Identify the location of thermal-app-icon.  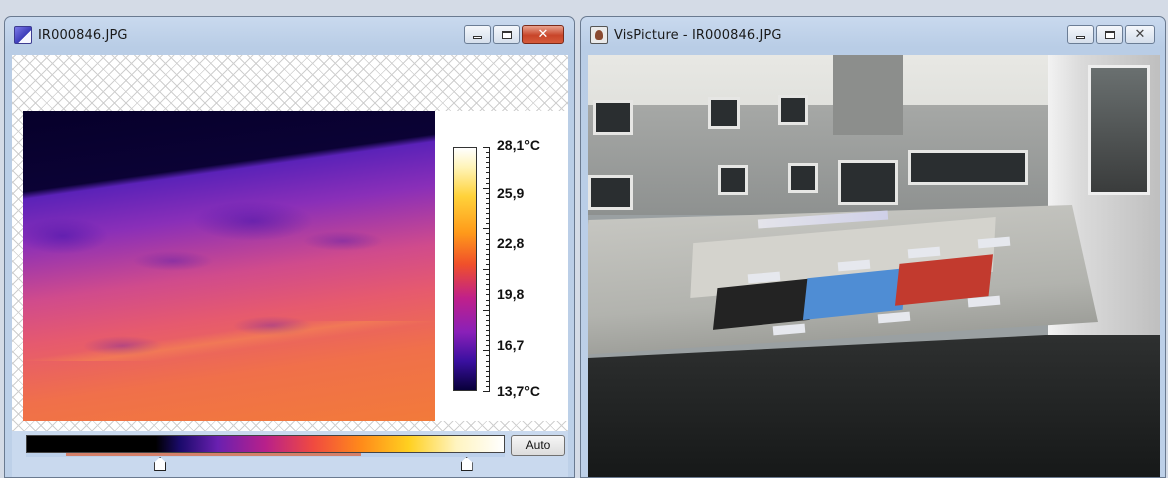
(23, 35).